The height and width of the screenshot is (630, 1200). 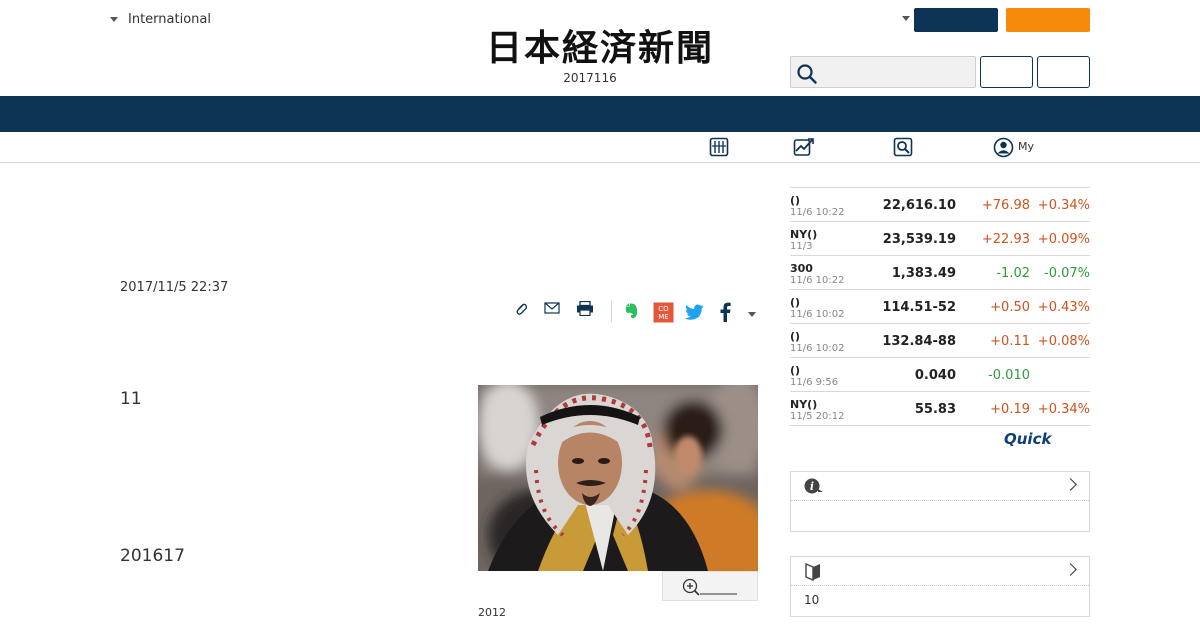 I want to click on market-row-change: +0.11, so click(x=1010, y=341).